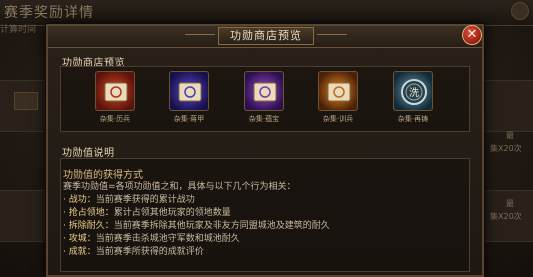 The image size is (533, 277). I want to click on scroll-orange-icon, so click(338, 91).